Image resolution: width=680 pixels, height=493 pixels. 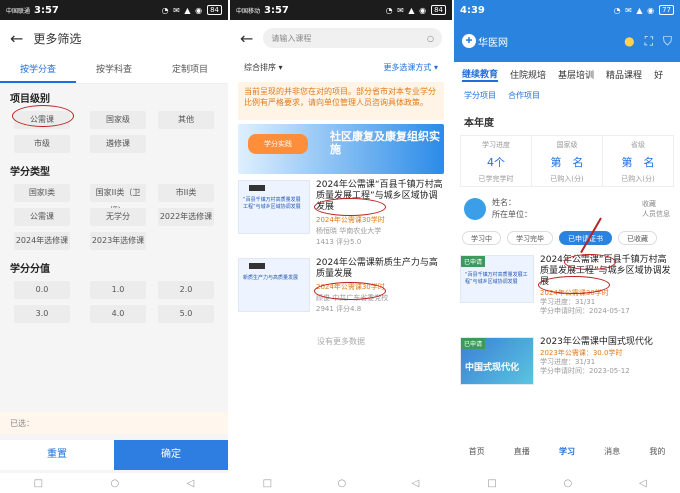 What do you see at coordinates (186, 290) in the screenshot?
I see `chip-value: 2.0` at bounding box center [186, 290].